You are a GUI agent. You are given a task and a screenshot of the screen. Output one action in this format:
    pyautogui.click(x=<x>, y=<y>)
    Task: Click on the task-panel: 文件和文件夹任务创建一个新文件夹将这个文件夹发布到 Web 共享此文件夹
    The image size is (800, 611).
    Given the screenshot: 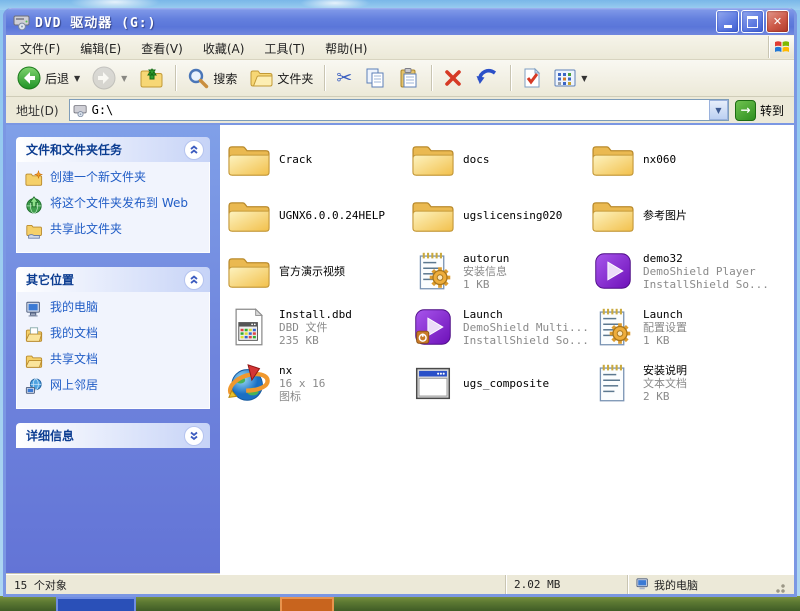 What is the action you would take?
    pyautogui.click(x=113, y=195)
    